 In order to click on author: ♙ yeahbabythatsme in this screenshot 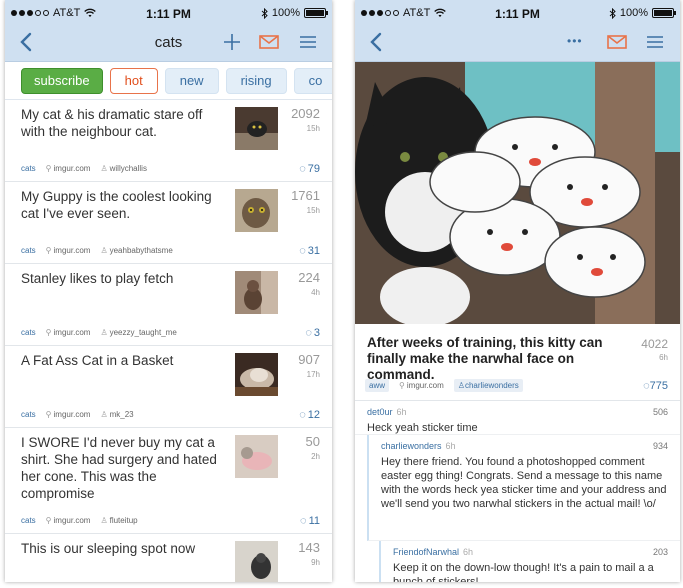, I will do `click(136, 250)`.